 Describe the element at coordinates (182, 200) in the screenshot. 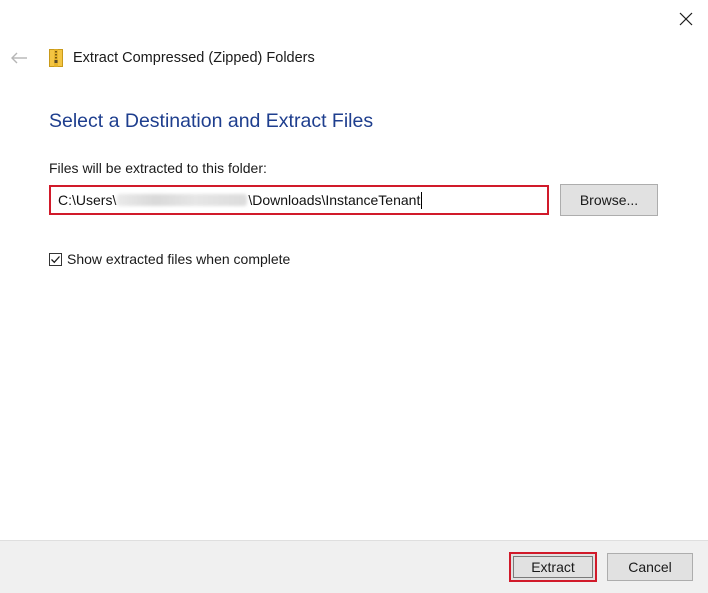

I see `redacted-username` at that location.